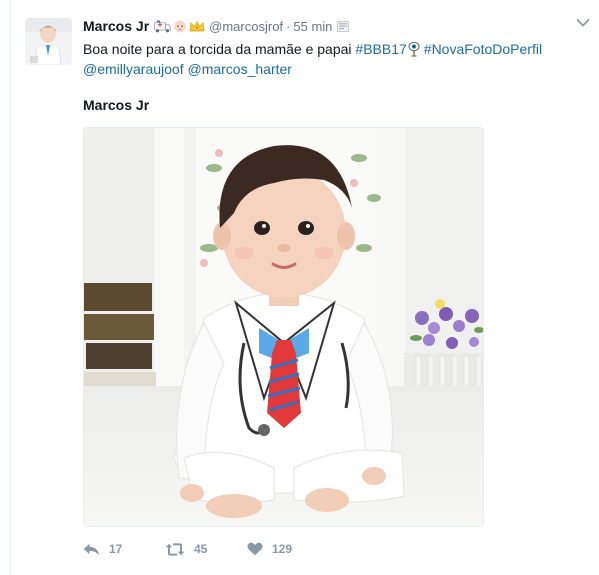 The height and width of the screenshot is (575, 599). I want to click on avatar, so click(48, 41).